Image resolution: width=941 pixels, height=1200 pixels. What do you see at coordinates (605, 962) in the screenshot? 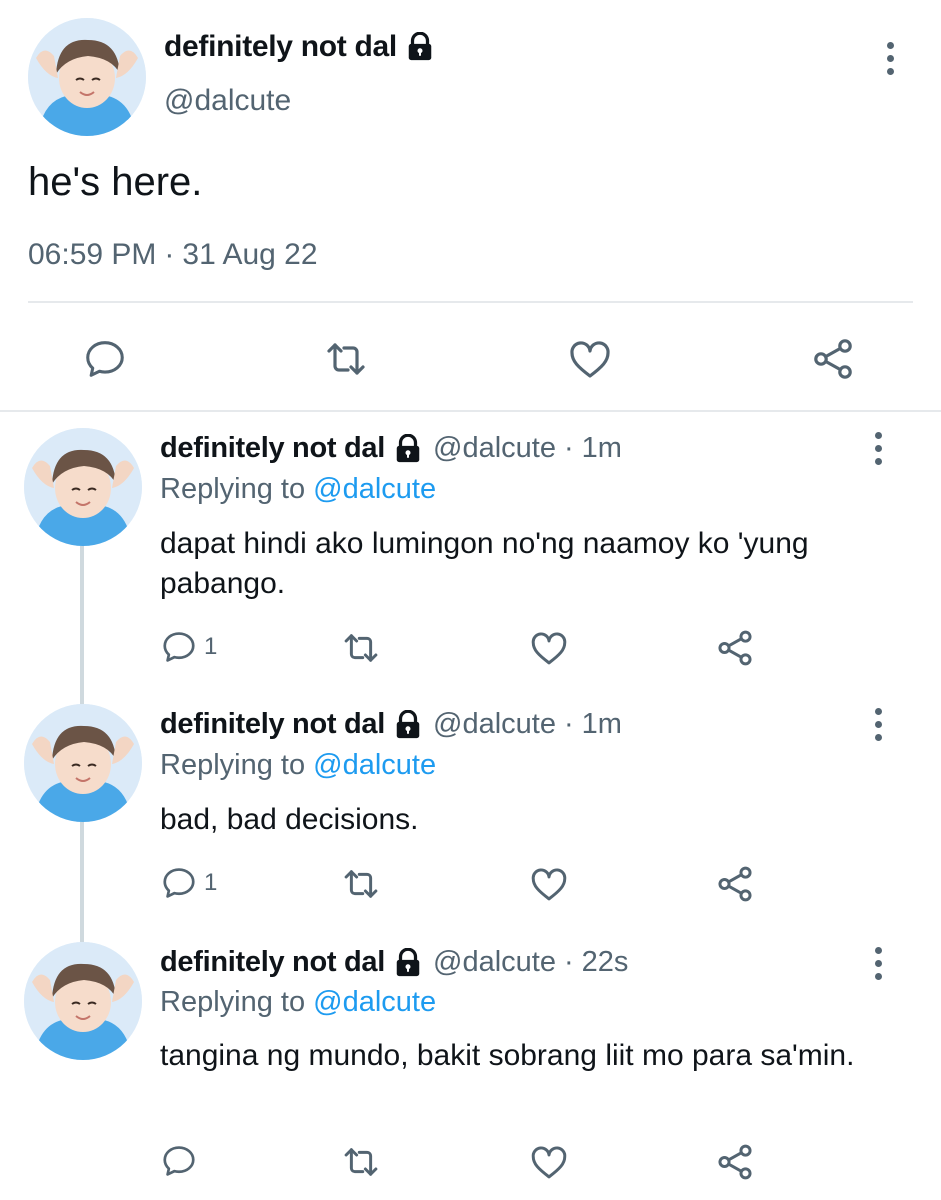
I see `reply-time: 22s` at bounding box center [605, 962].